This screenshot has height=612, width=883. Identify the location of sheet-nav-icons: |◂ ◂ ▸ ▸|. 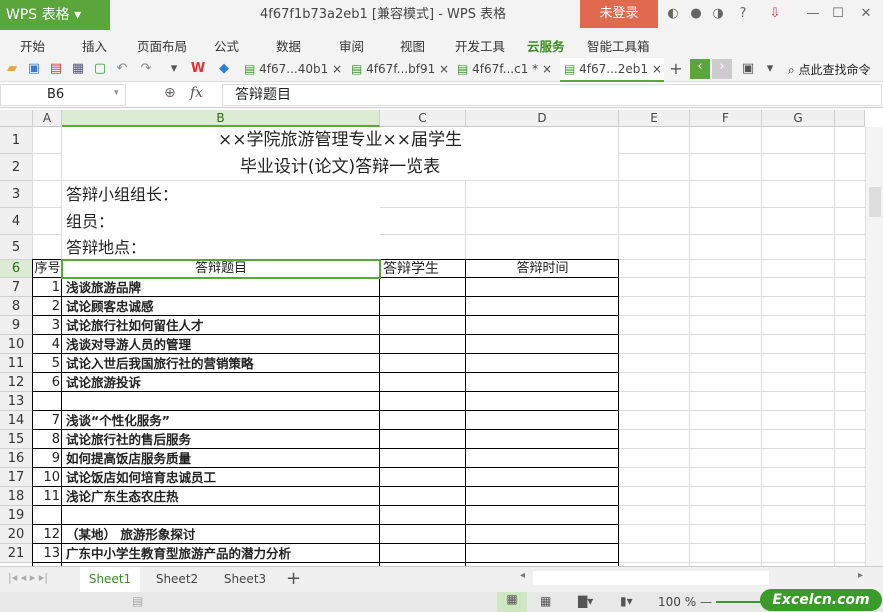
(28, 577).